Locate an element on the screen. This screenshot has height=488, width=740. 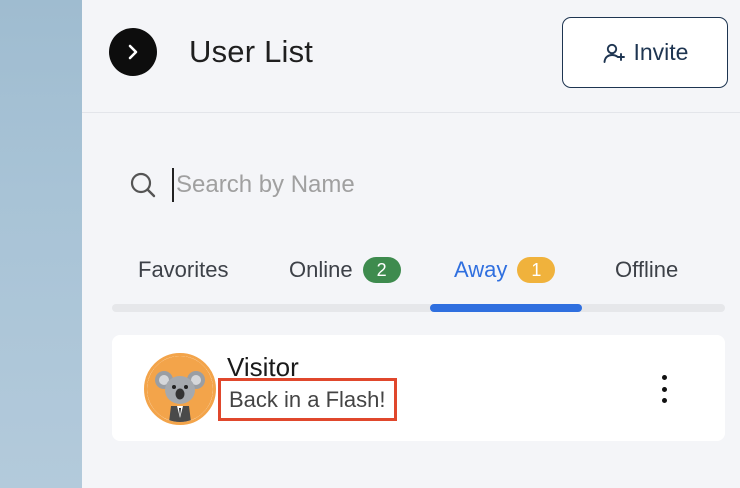
tab-label: Offline is located at coordinates (647, 269).